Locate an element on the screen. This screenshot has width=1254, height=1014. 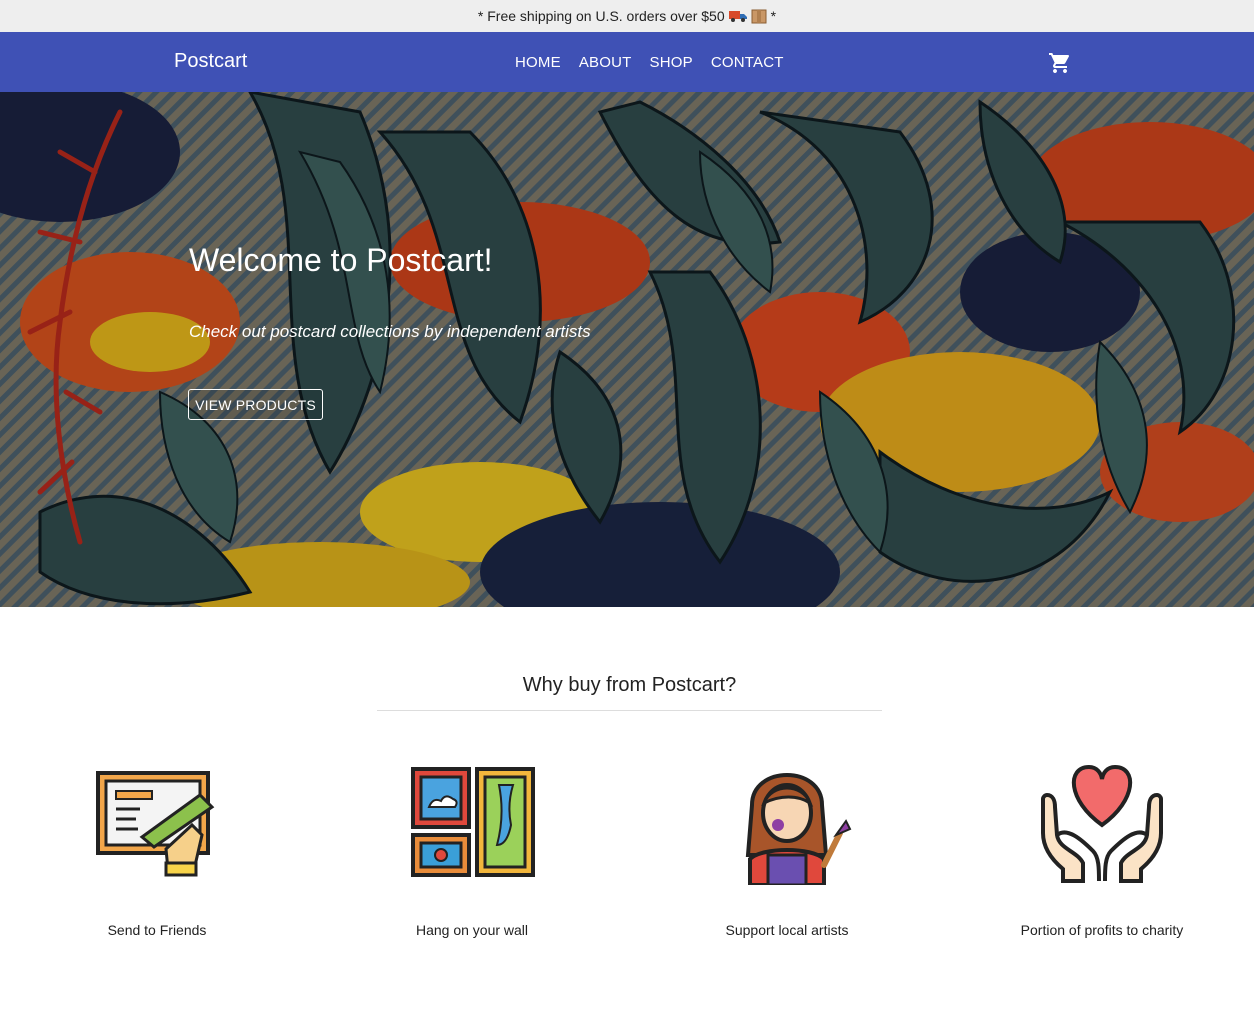
view-products-button: VIEW PRODUCTS is located at coordinates (255, 404).